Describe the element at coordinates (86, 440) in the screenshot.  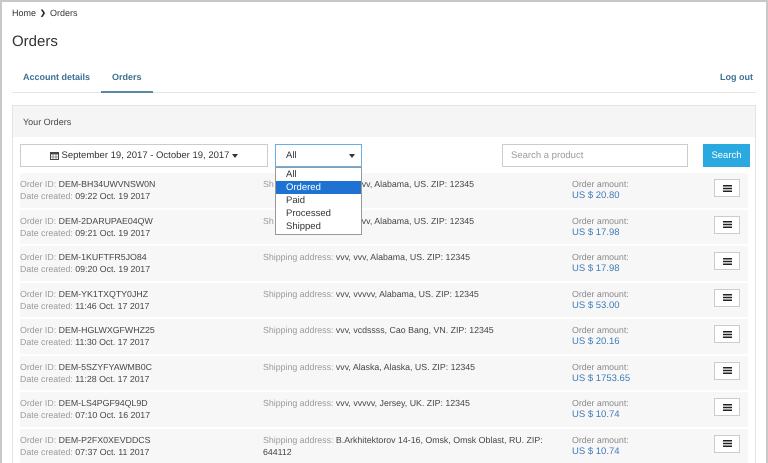
I see `order-id: Order ID: DEM-P2FX0XEVDDCS` at that location.